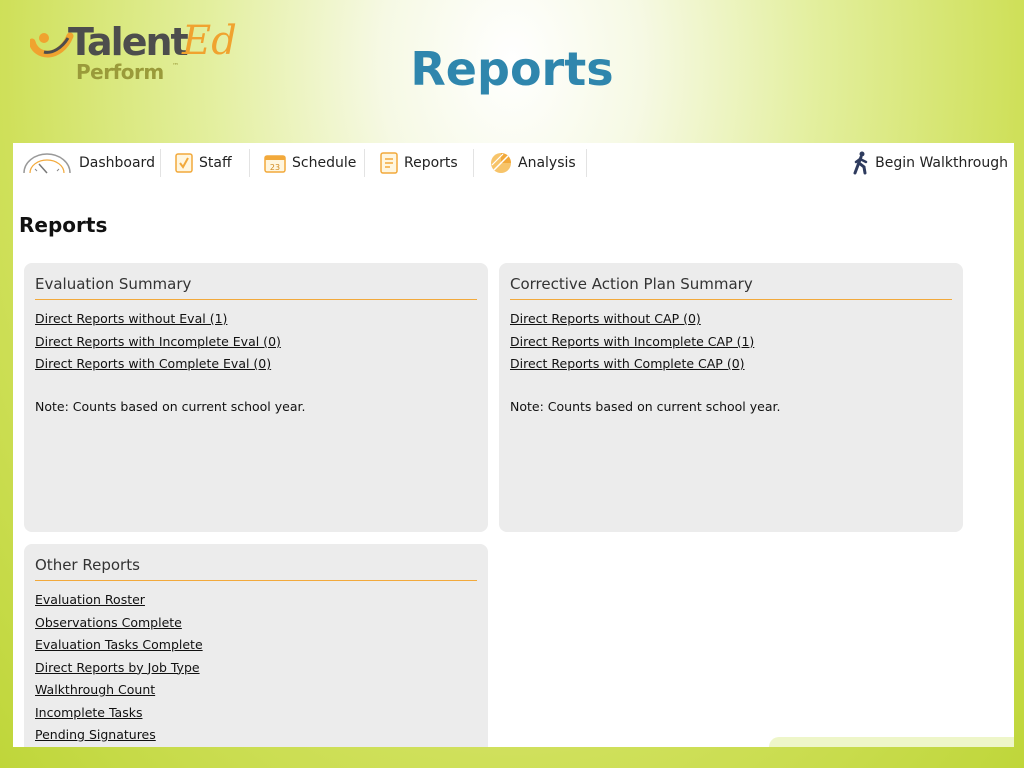 The height and width of the screenshot is (768, 1024). What do you see at coordinates (88, 712) in the screenshot?
I see `incomplete-tasks-link: Incomplete Tasks` at bounding box center [88, 712].